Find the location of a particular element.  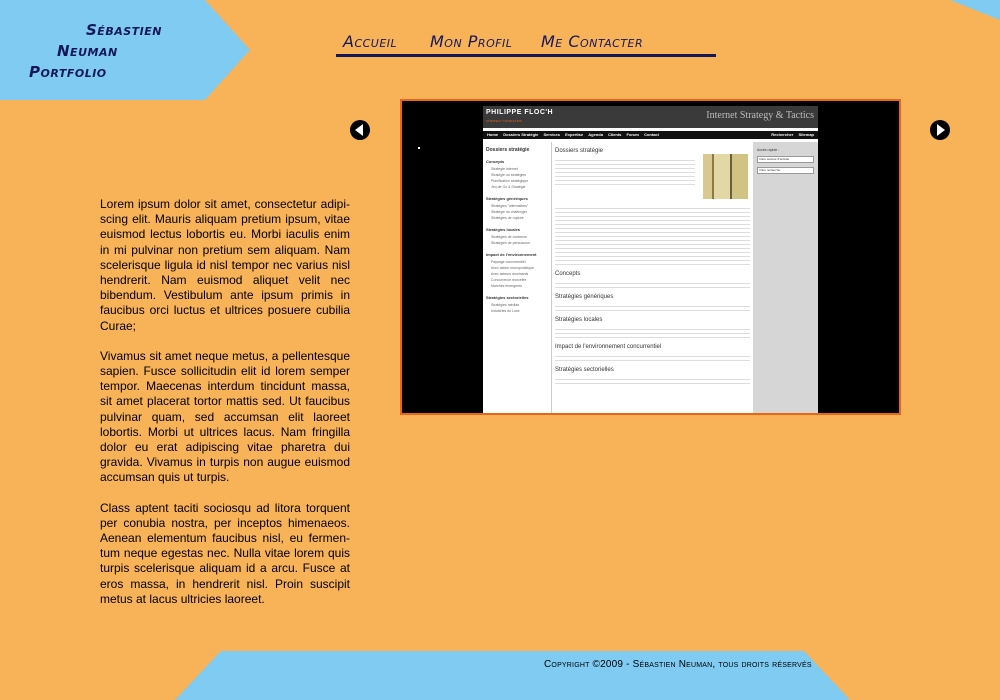

preview-title: Internet Strategy & Tactics is located at coordinates (760, 115).